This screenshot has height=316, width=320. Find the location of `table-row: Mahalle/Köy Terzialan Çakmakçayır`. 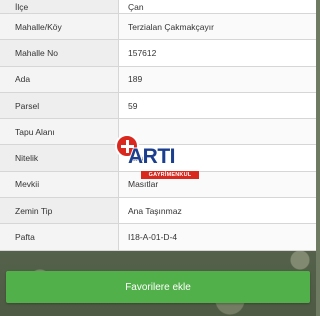

table-row: Mahalle/Köy Terzialan Çakmakçayır is located at coordinates (158, 27).